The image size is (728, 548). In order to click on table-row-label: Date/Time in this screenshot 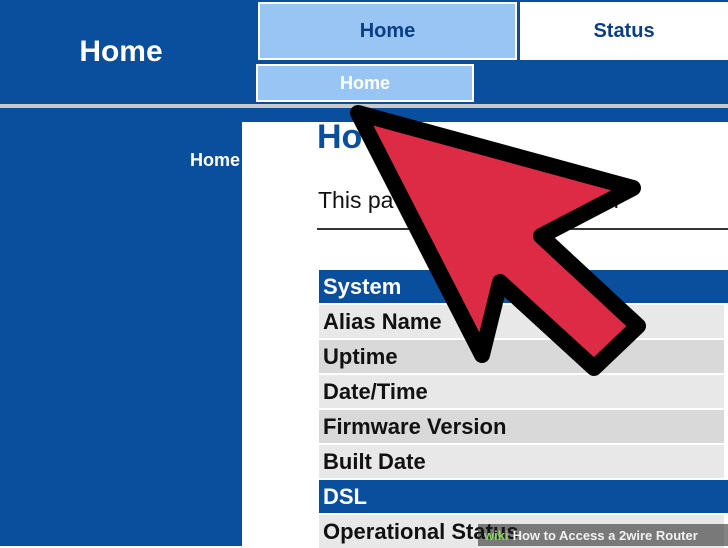, I will do `click(375, 391)`.